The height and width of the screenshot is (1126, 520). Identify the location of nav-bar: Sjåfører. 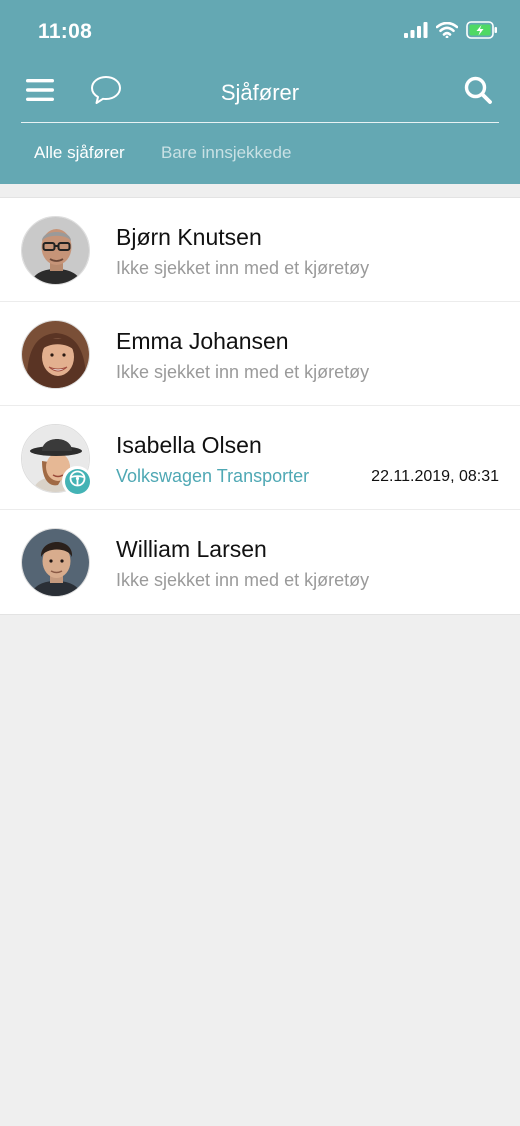
(260, 92).